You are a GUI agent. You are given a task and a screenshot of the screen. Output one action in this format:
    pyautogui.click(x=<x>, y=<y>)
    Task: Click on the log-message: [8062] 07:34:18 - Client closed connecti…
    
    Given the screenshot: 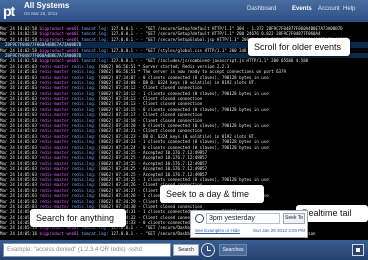 What is the action you would take?
    pyautogui.click(x=150, y=120)
    